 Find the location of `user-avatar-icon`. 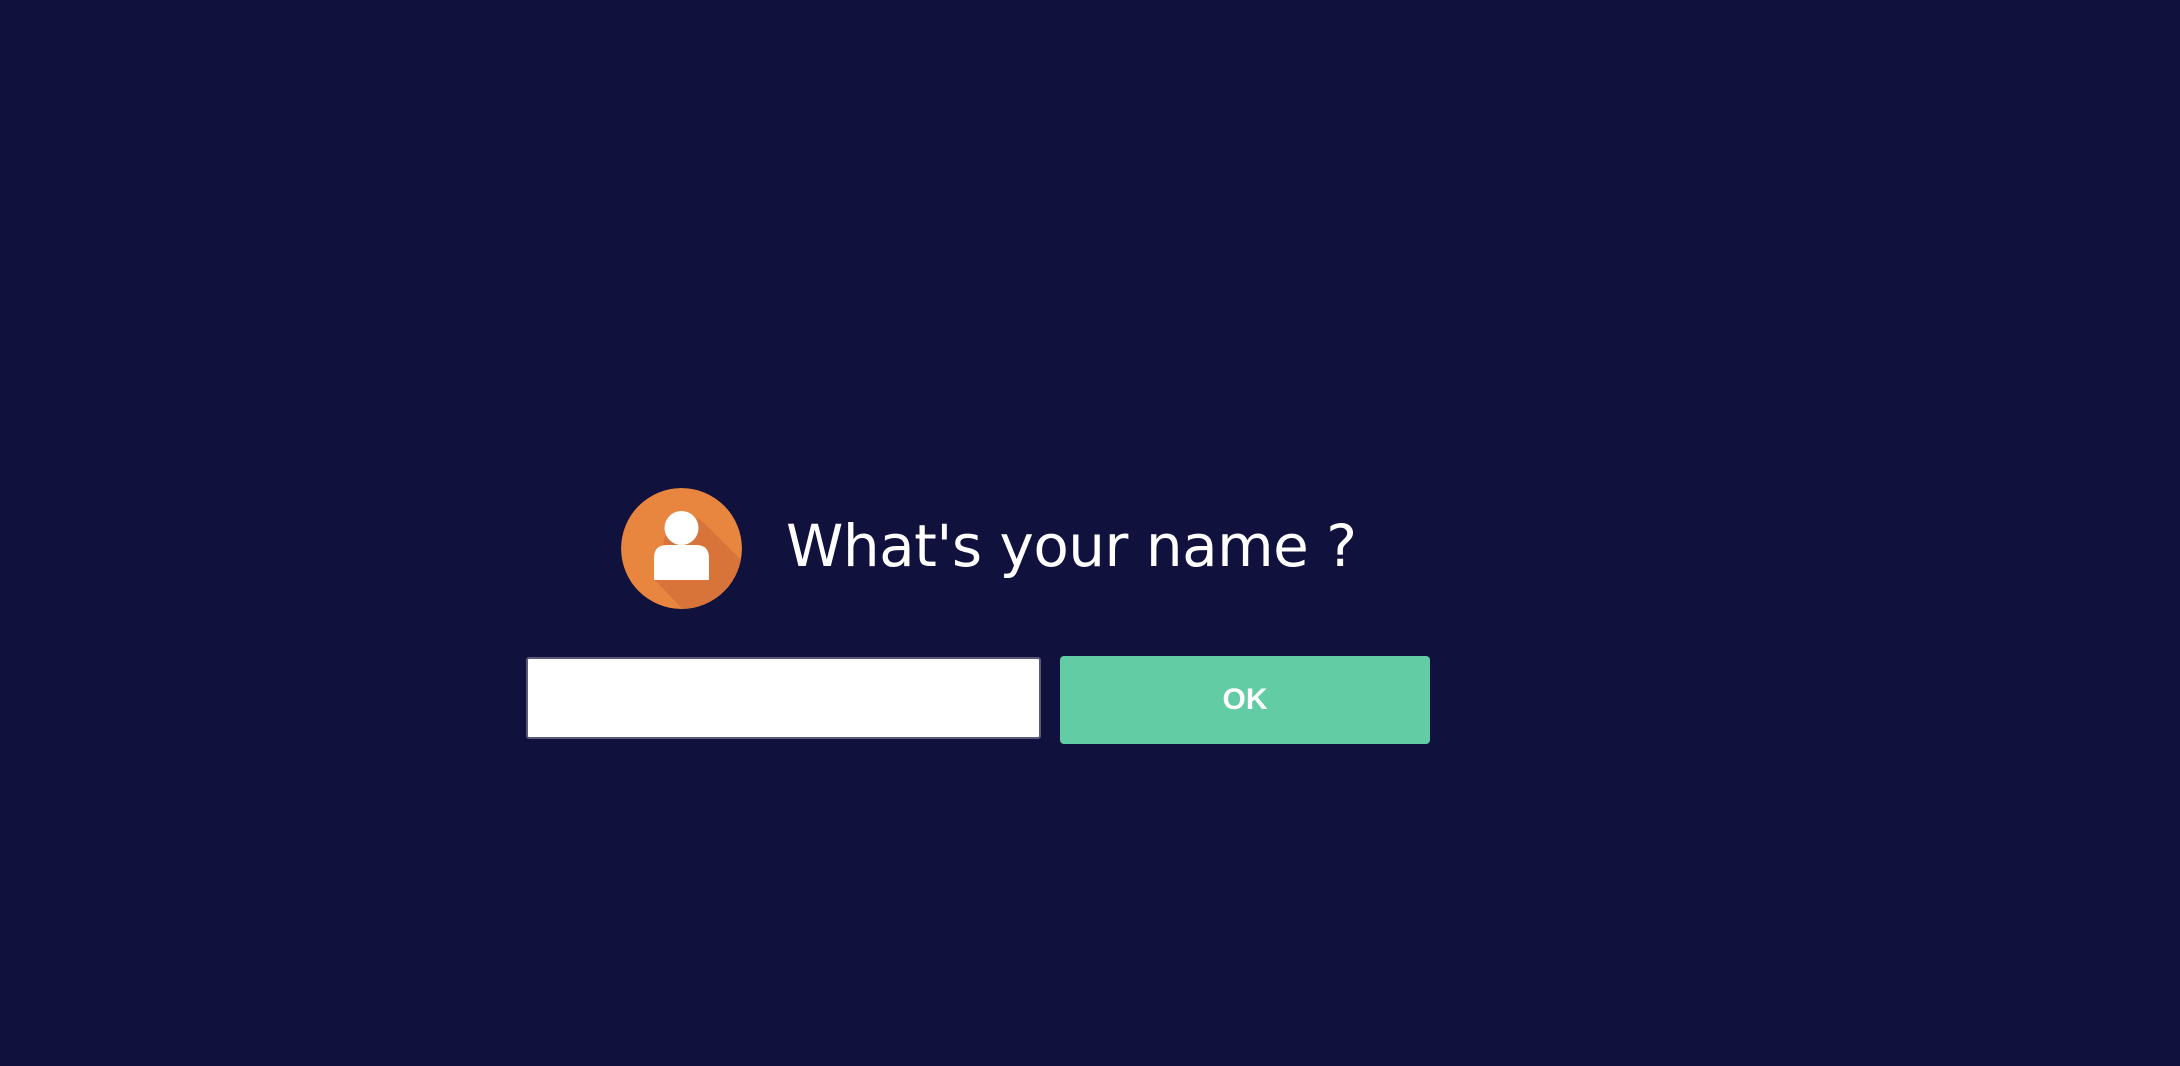

user-avatar-icon is located at coordinates (681, 548).